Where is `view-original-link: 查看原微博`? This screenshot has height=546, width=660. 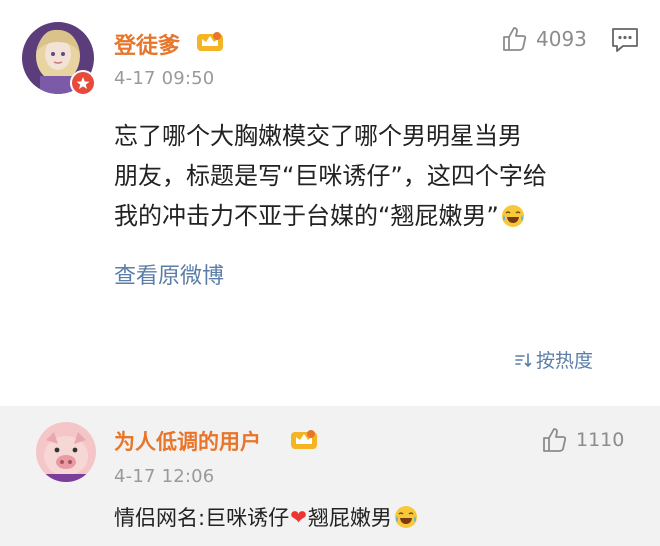
view-original-link: 查看原微博 is located at coordinates (169, 274).